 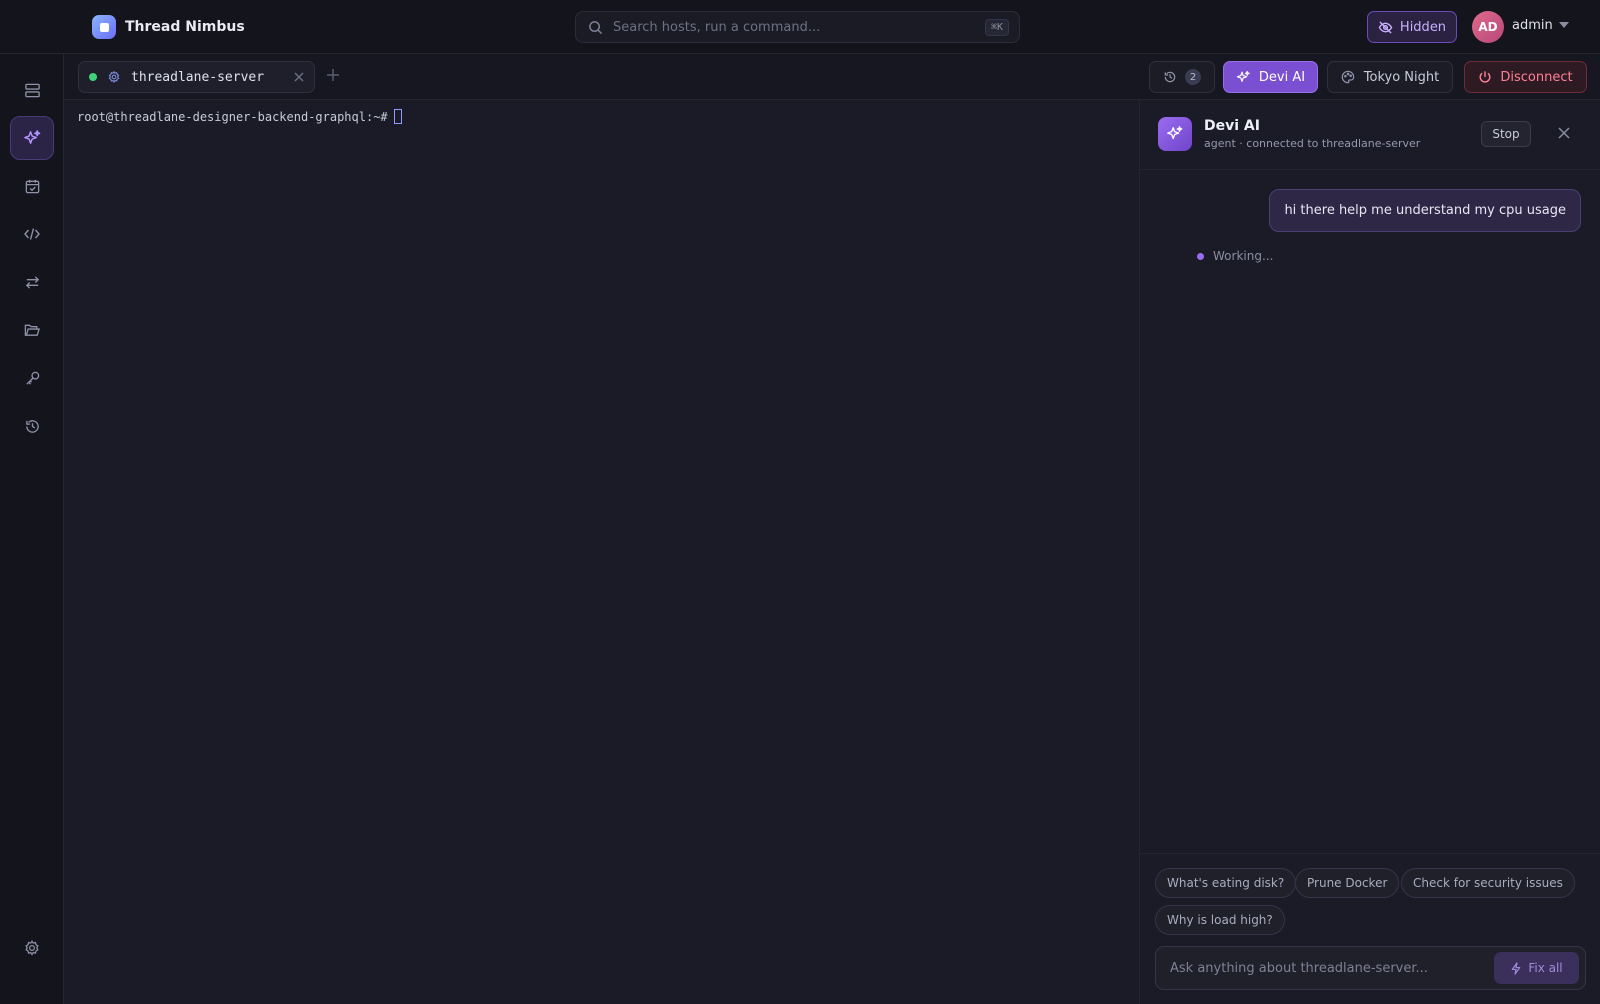 I want to click on suggestion-chip: Why is load high?, so click(x=1220, y=920).